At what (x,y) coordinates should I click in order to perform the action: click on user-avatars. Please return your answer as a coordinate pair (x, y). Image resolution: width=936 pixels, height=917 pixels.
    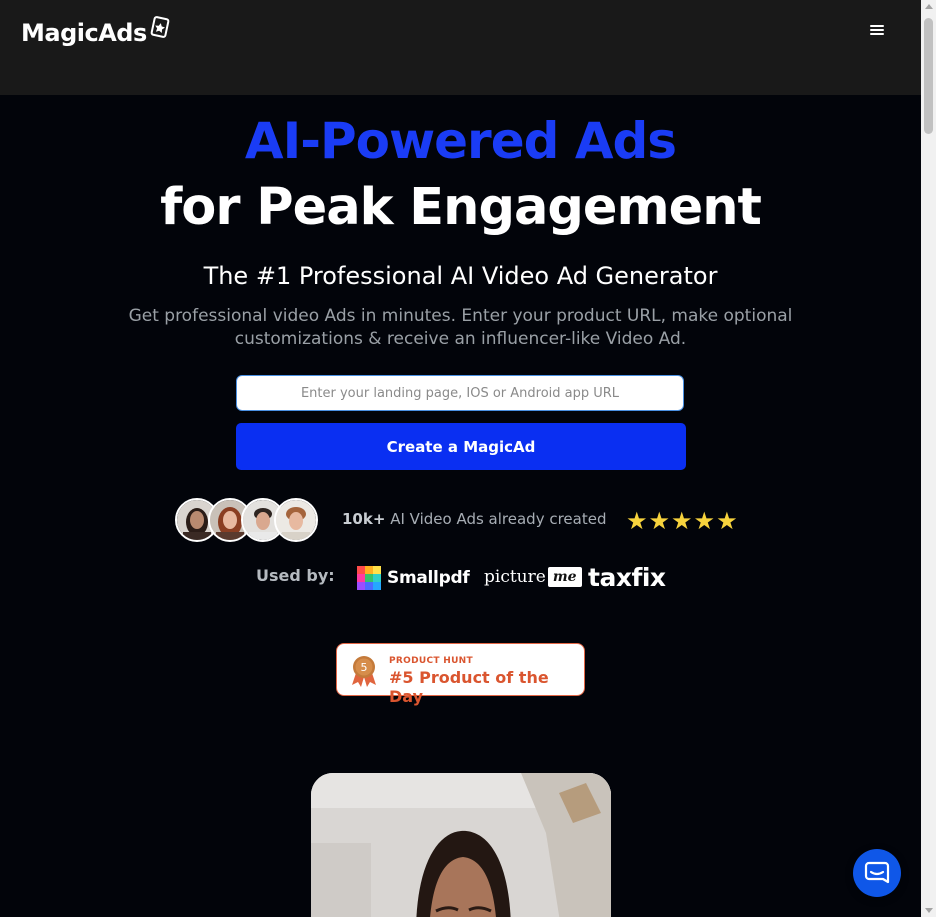
    Looking at the image, I should click on (250, 521).